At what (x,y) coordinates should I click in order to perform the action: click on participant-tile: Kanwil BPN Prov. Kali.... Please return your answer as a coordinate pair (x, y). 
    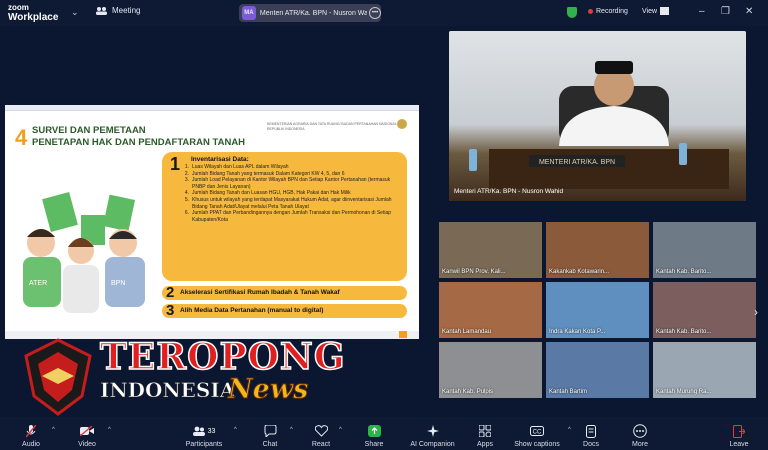
    Looking at the image, I should click on (490, 250).